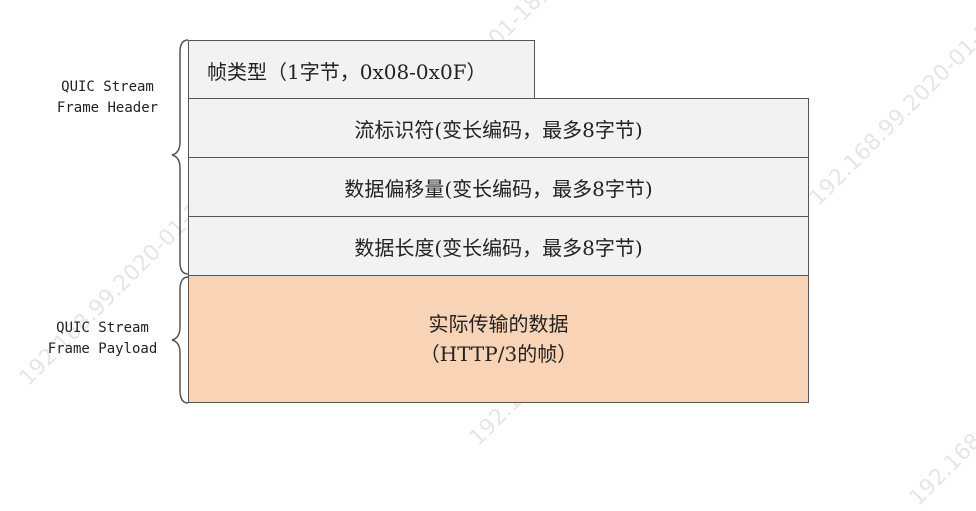  Describe the element at coordinates (107, 108) in the screenshot. I see `header-label-line2: Frame Header` at that location.